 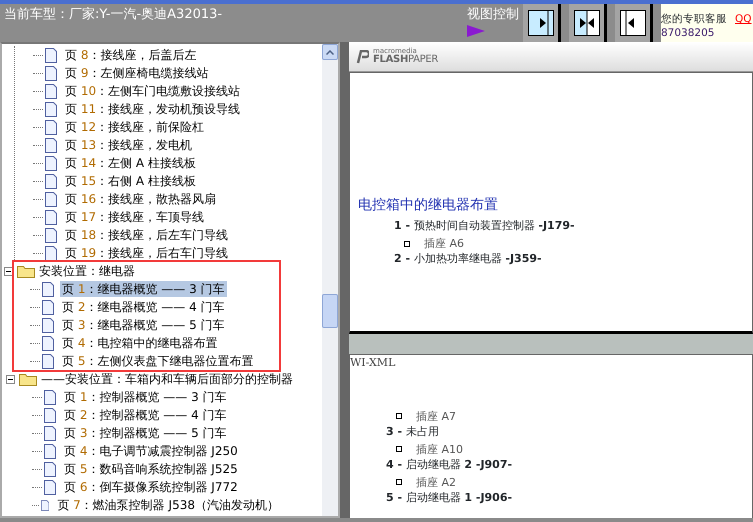 I want to click on tree-item: 页 10：左侧车门电缆敷设接线站, so click(x=152, y=91).